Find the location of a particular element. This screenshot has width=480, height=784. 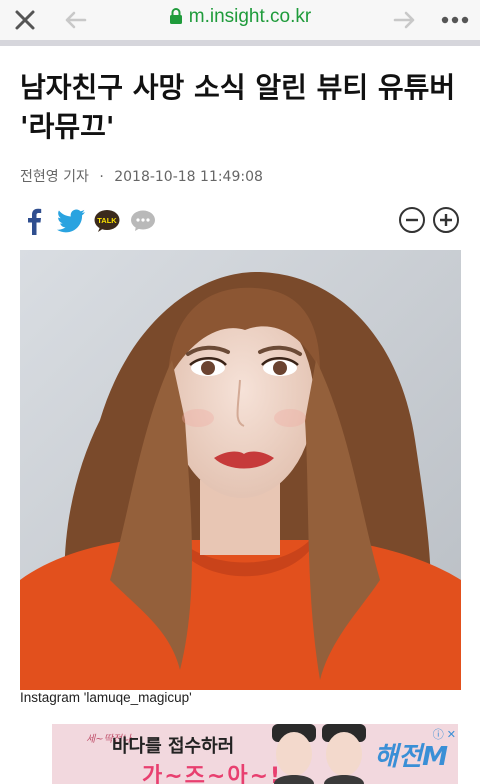

facebook-icon is located at coordinates (34, 221).